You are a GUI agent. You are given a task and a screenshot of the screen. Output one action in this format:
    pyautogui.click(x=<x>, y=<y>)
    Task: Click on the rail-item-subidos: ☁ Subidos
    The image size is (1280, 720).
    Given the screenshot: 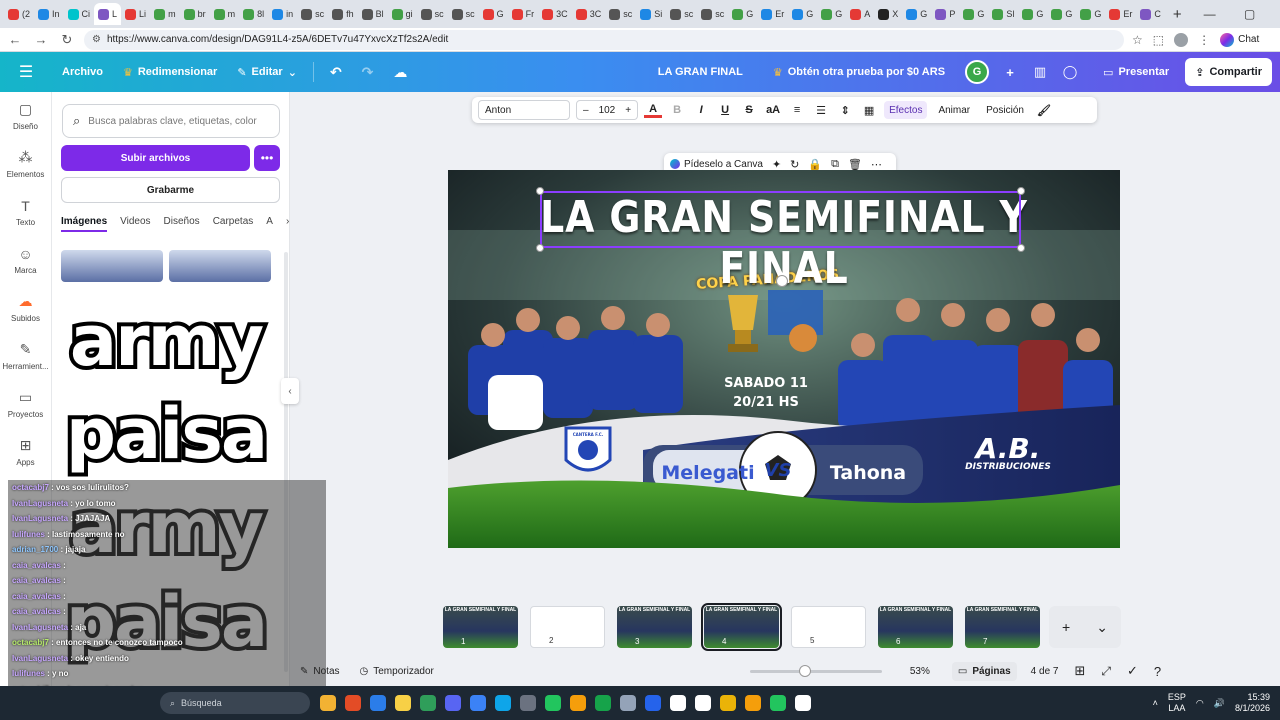 What is the action you would take?
    pyautogui.click(x=25, y=308)
    